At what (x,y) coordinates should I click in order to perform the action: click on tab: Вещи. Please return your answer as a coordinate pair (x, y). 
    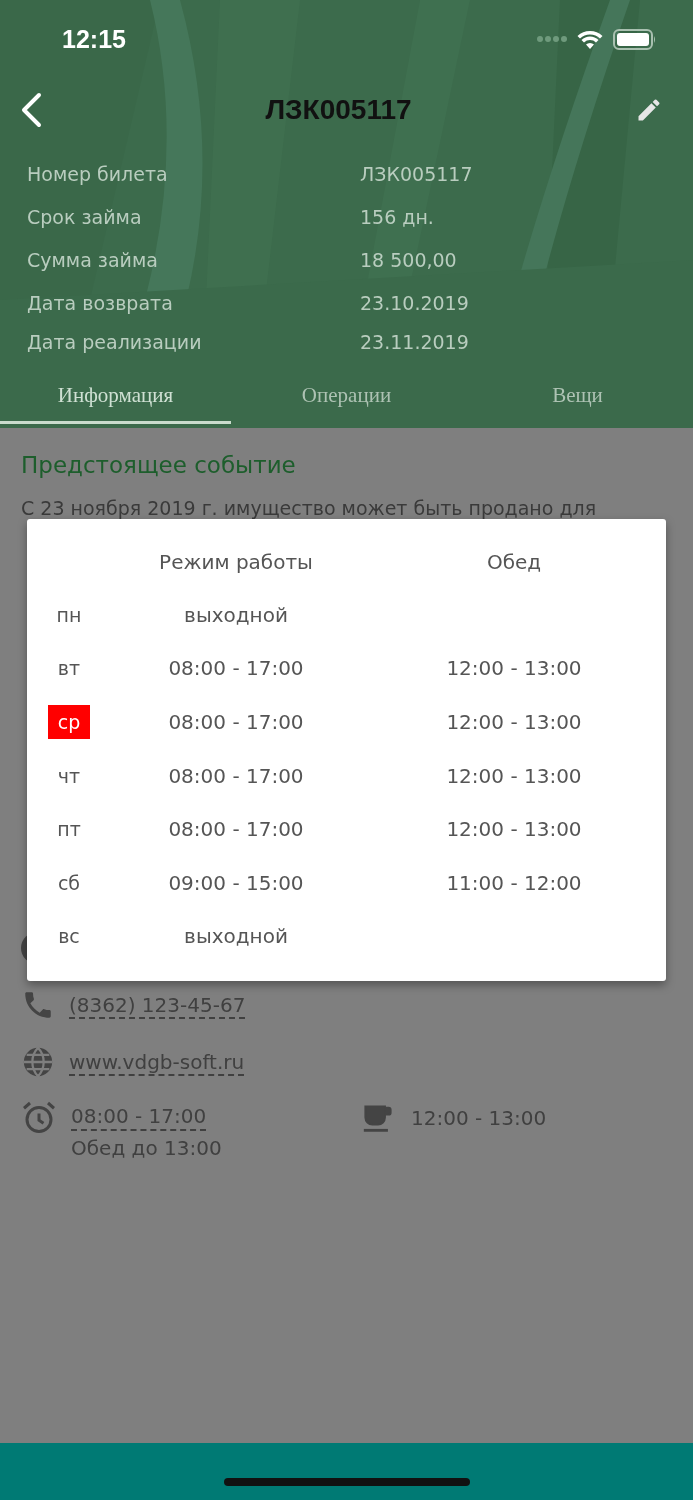
    Looking at the image, I should click on (577, 402).